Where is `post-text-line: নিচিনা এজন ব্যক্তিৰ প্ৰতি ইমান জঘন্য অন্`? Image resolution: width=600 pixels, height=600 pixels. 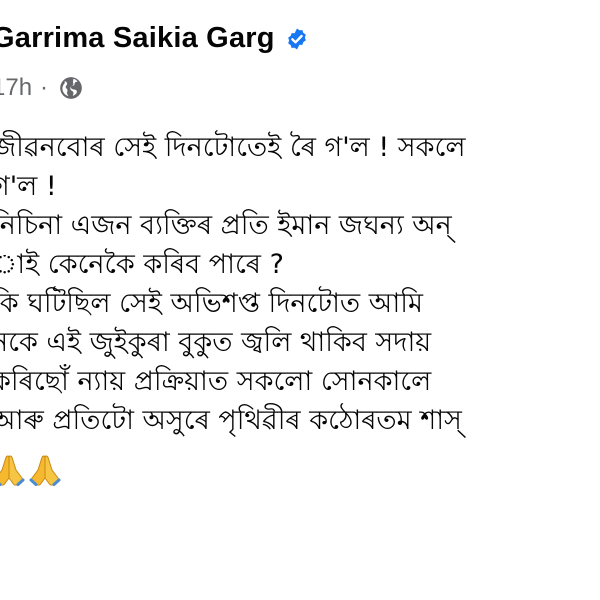 post-text-line: নিচিনা এজন ব্যক্তিৰ প্ৰতি ইমান জঘন্য অন্ is located at coordinates (226, 225).